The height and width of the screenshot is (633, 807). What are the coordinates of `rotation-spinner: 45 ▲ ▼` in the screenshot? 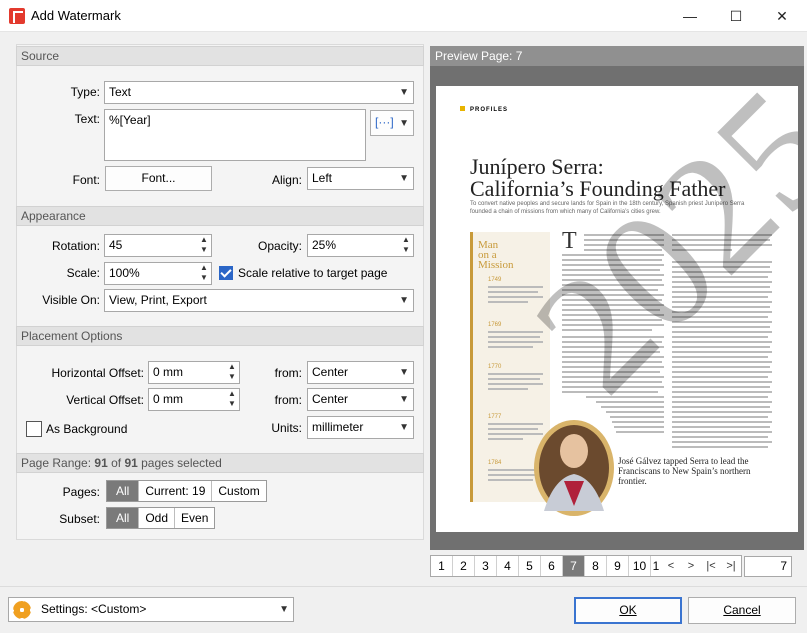 It's located at (158, 245).